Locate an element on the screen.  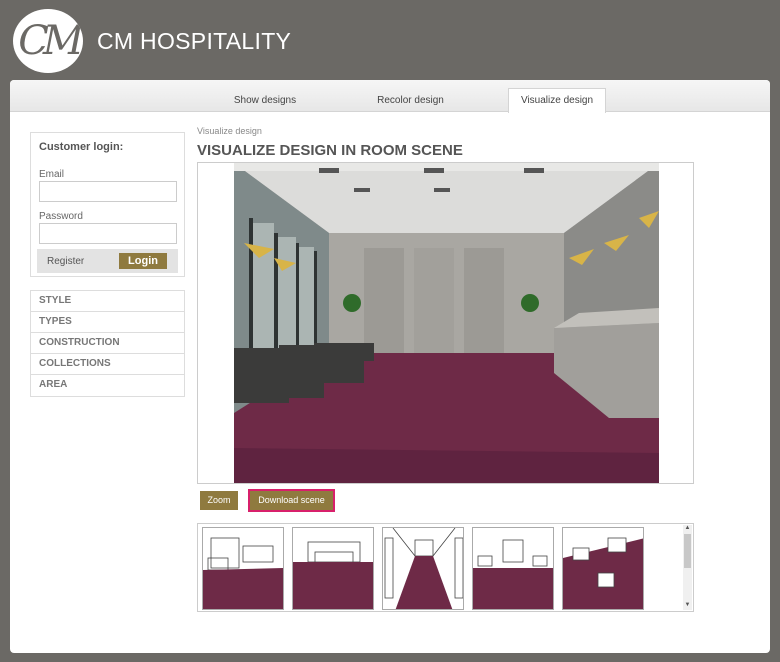
password-field is located at coordinates (108, 233).